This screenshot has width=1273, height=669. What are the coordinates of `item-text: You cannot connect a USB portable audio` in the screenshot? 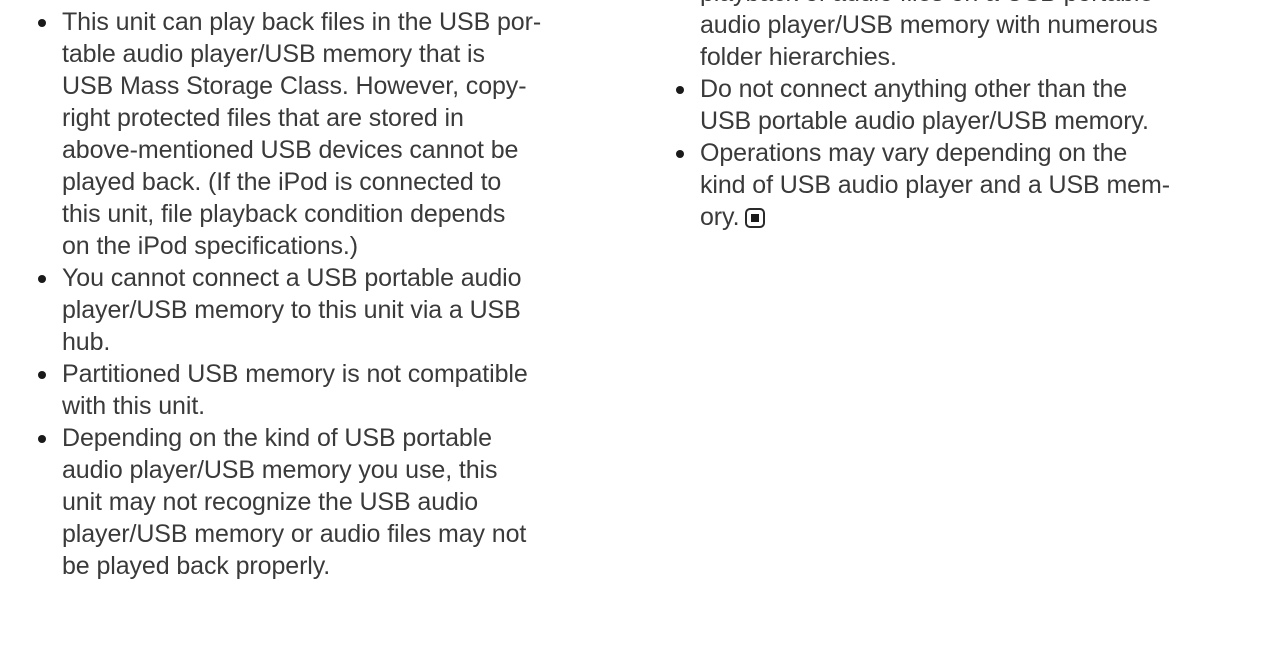 It's located at (292, 278).